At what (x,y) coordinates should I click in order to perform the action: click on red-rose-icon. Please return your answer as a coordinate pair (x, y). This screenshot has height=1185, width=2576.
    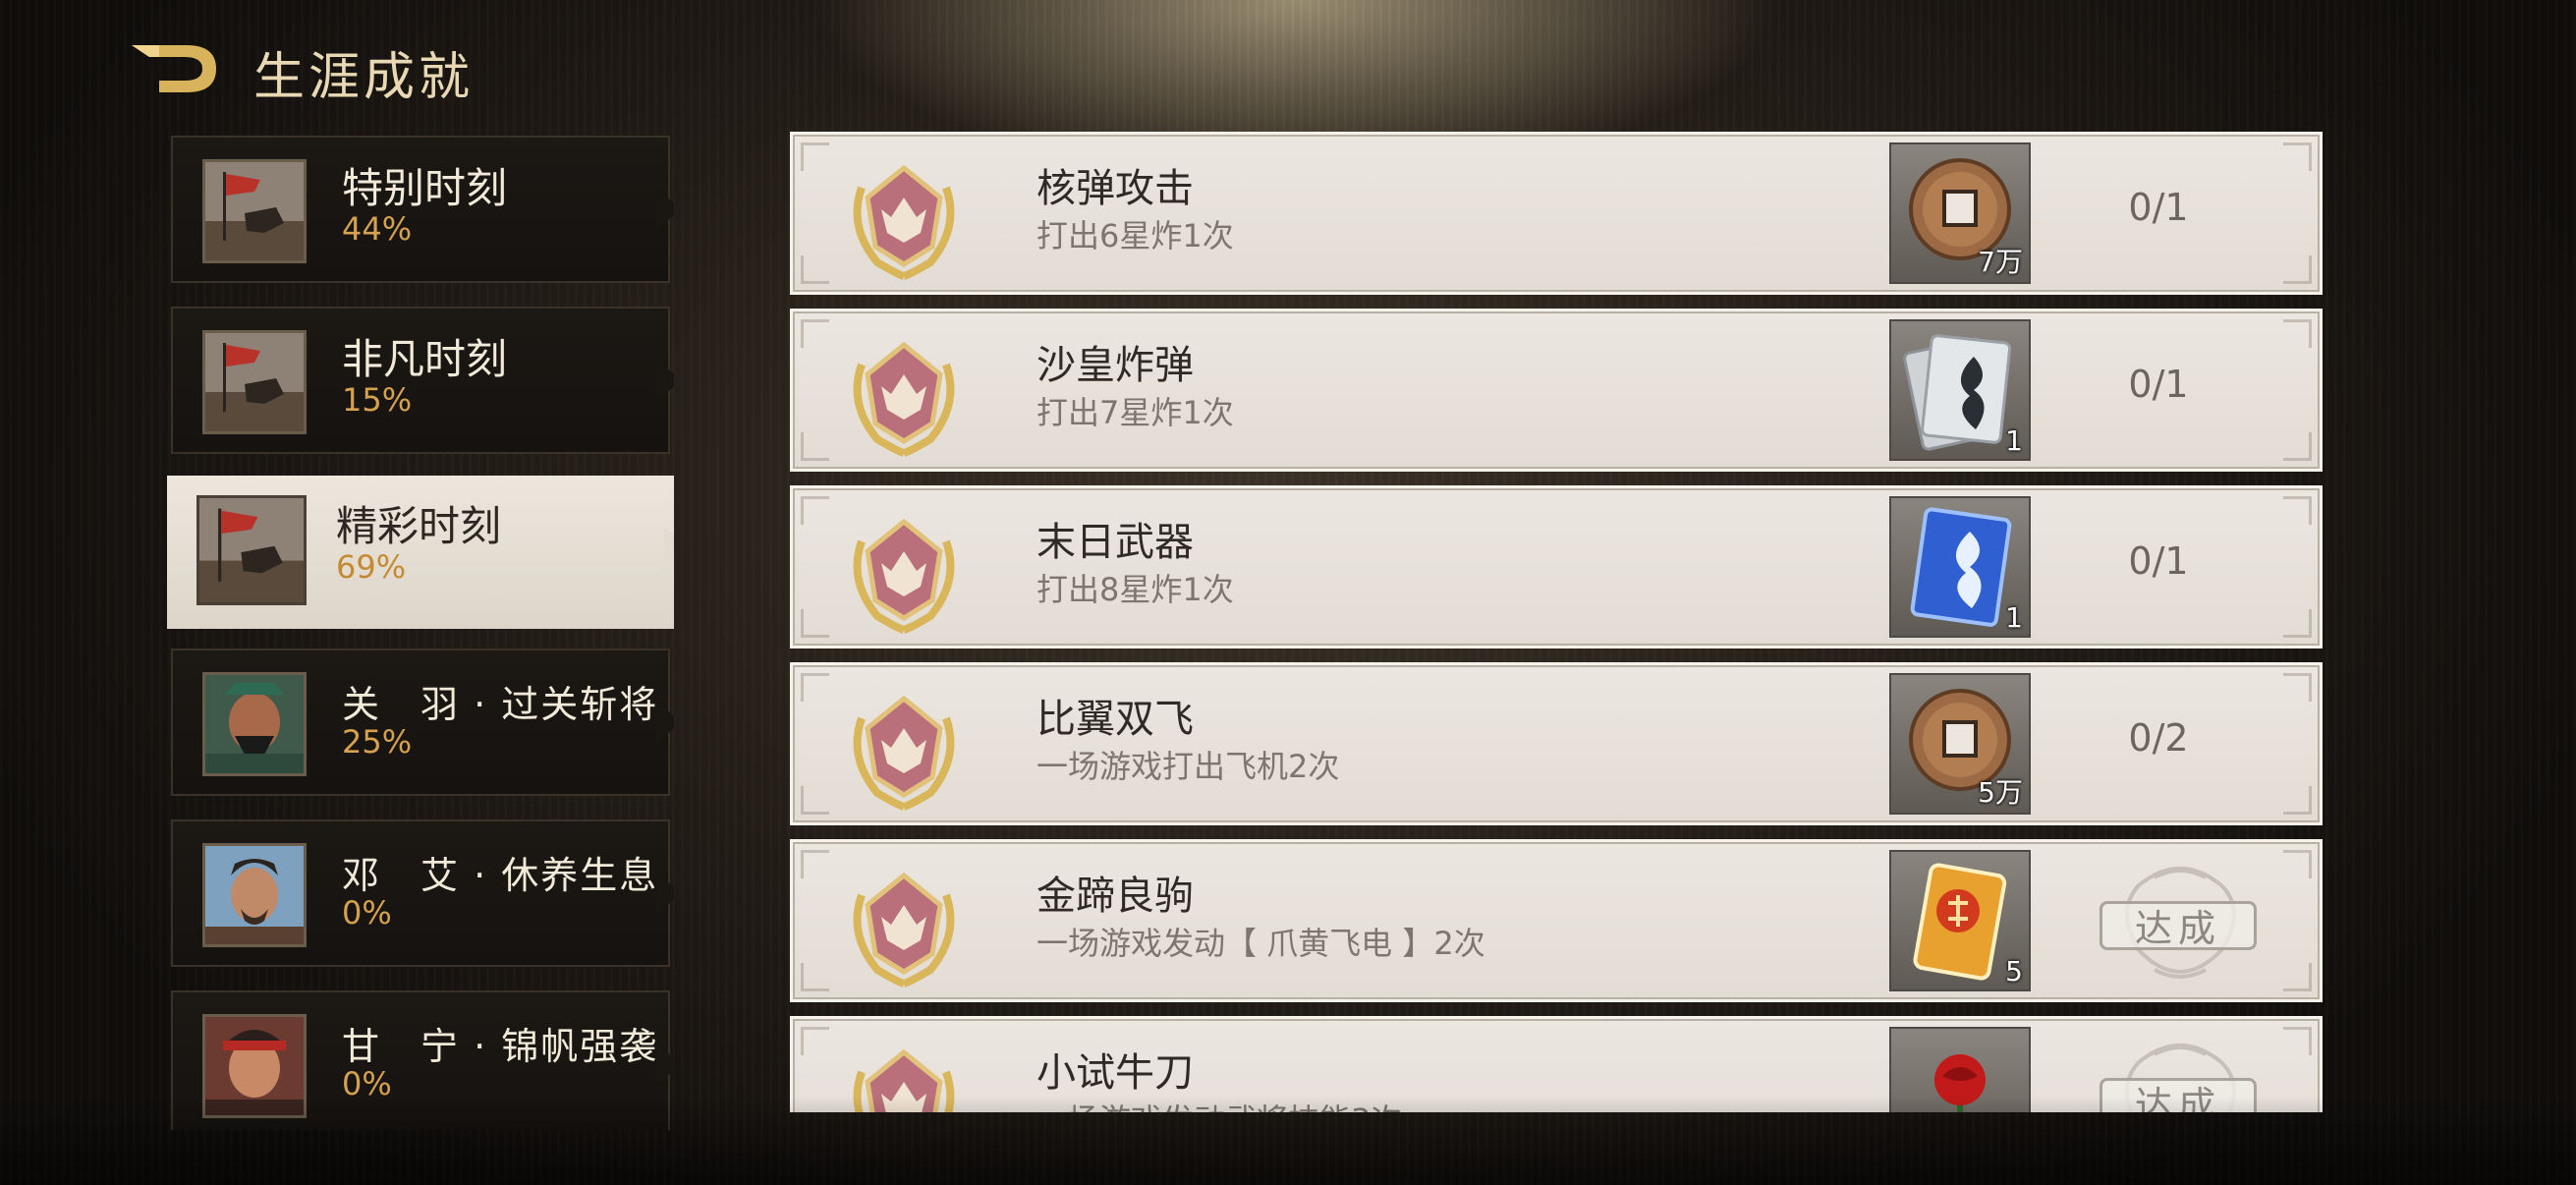
    Looking at the image, I should click on (1960, 1069).